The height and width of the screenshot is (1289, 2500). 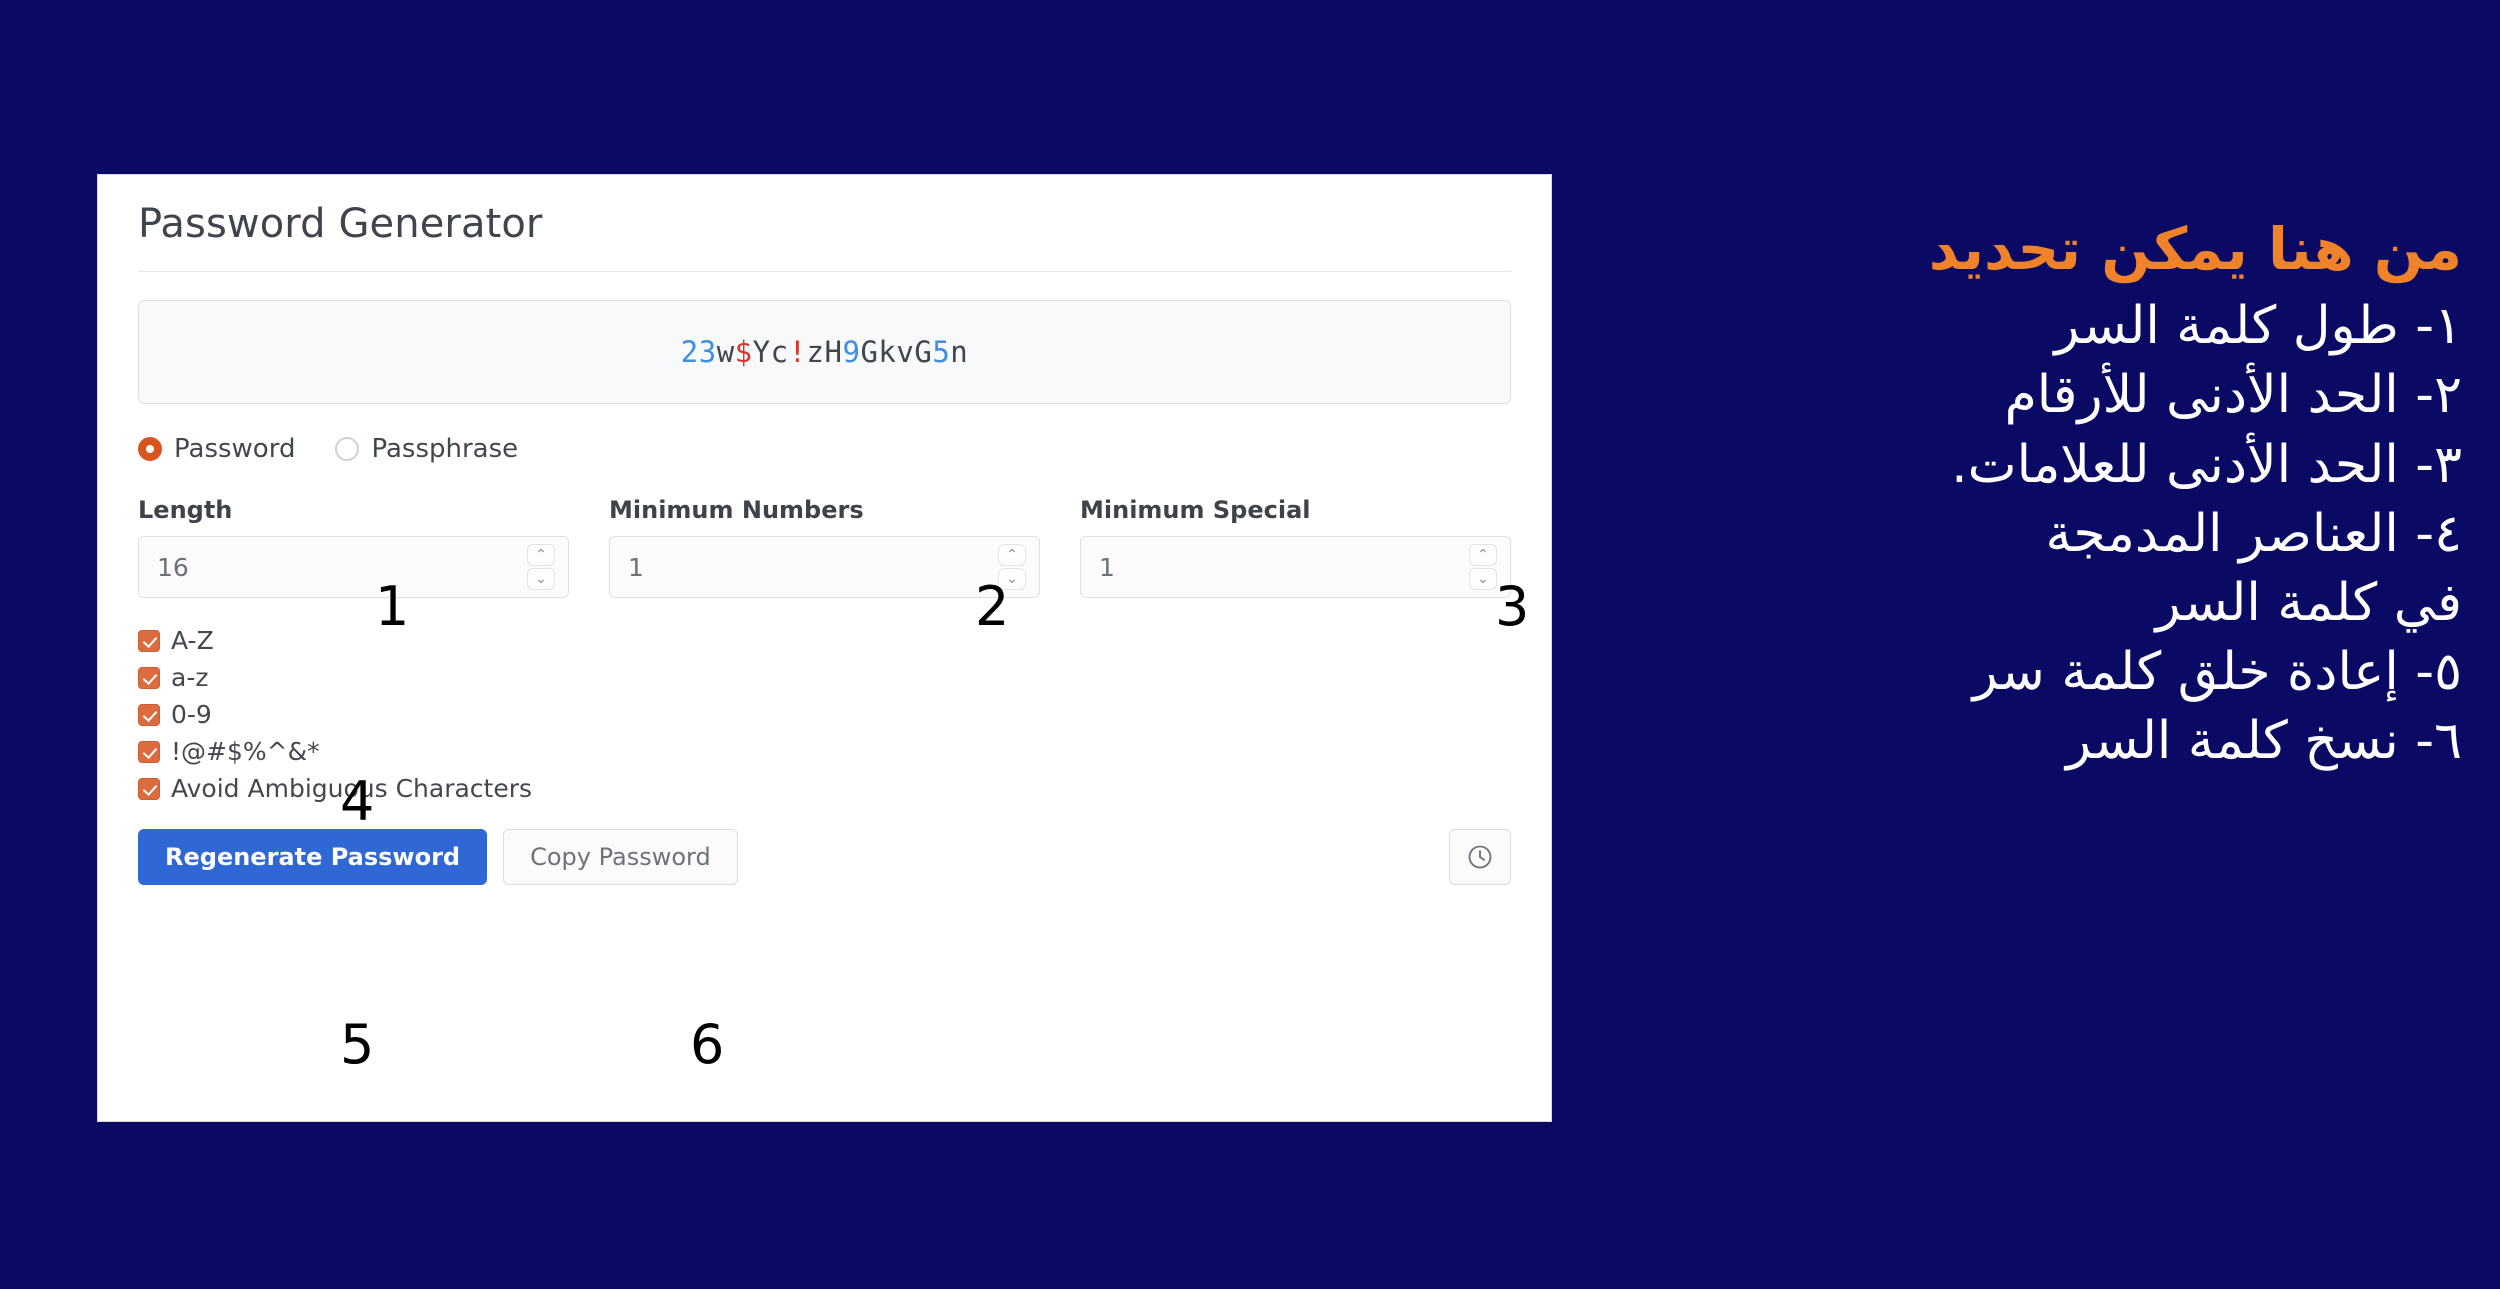 I want to click on password-character: 5, so click(x=941, y=352).